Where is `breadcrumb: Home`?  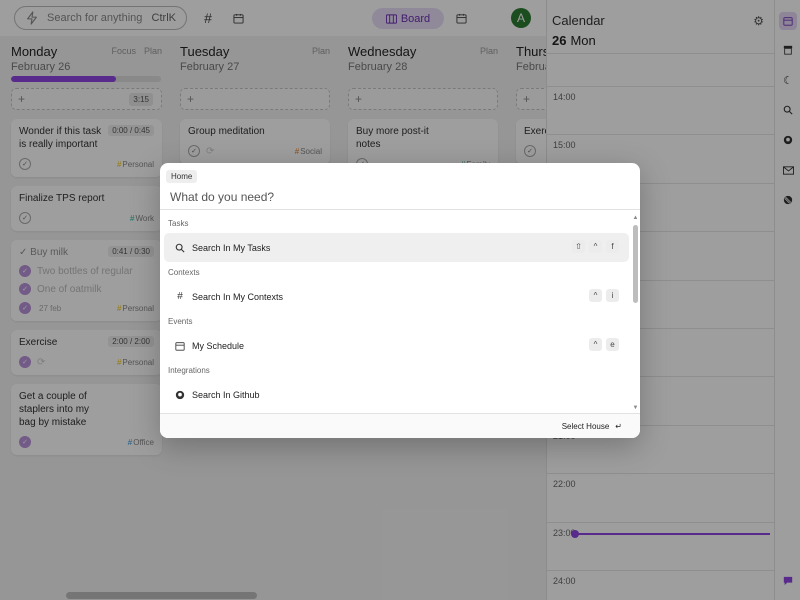 breadcrumb: Home is located at coordinates (182, 176).